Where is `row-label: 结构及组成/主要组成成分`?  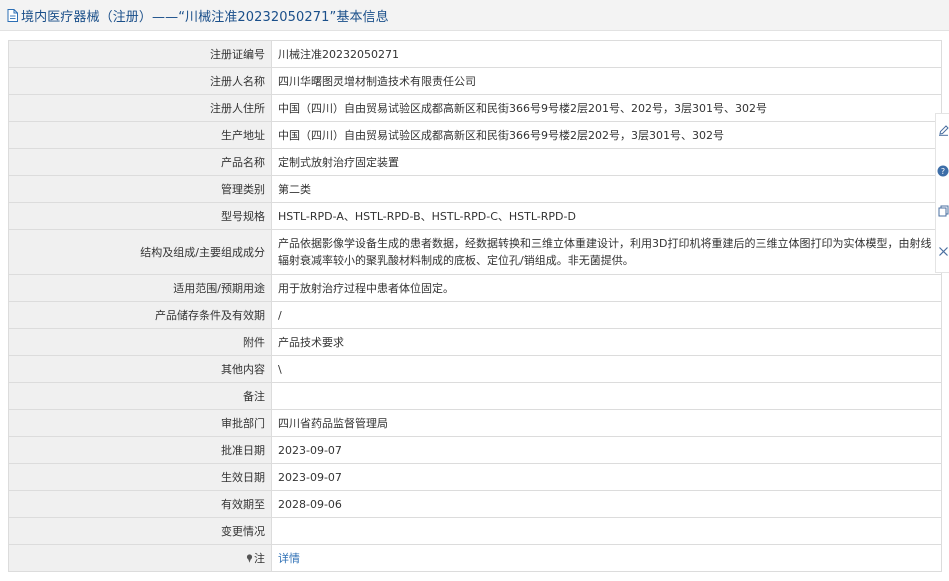 row-label: 结构及组成/主要组成成分 is located at coordinates (140, 252).